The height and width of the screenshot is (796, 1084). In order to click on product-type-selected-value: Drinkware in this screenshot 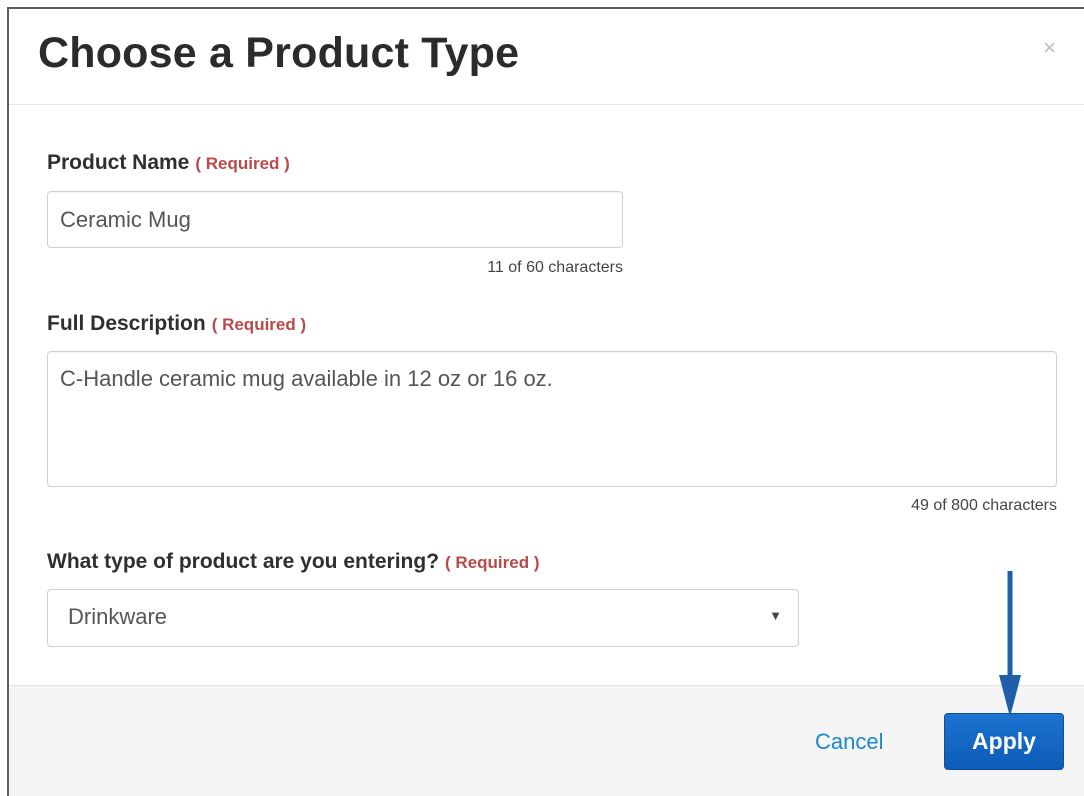, I will do `click(118, 616)`.